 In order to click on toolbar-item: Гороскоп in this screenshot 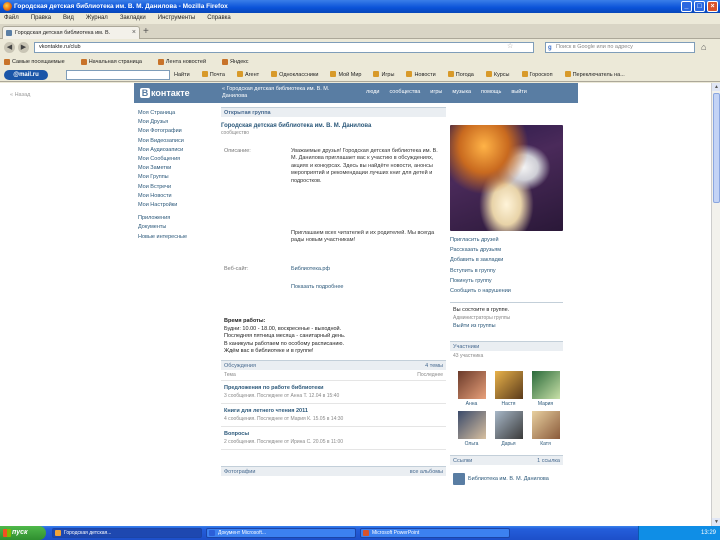, I will do `click(537, 75)`.